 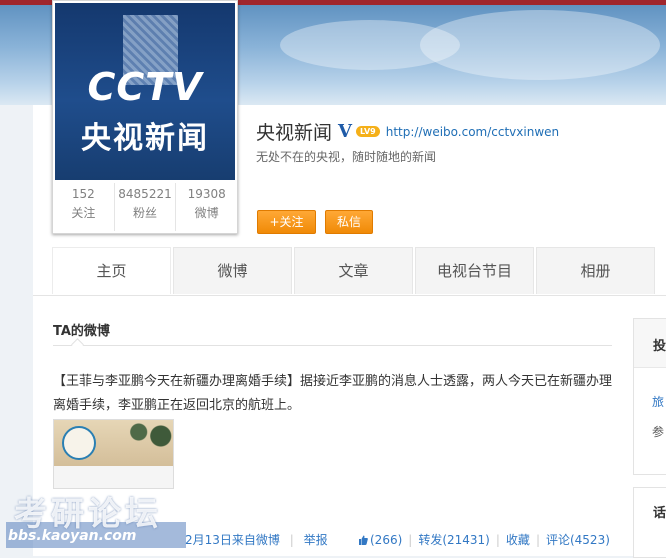 I want to click on tab-weibo: 微博, so click(x=232, y=270).